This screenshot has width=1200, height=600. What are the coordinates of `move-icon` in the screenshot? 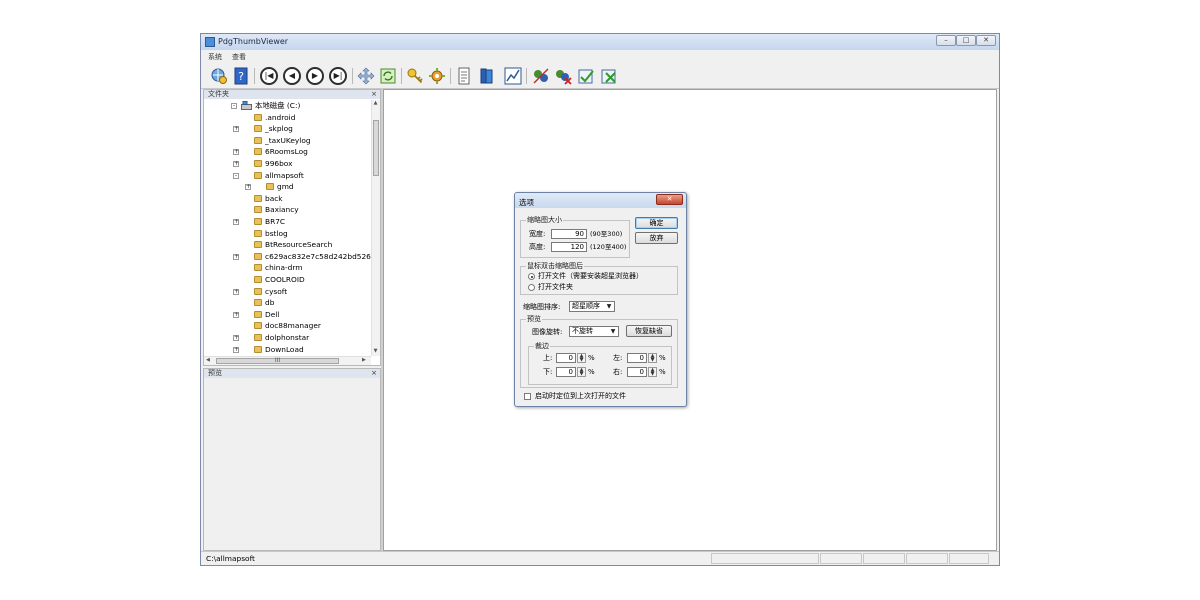 It's located at (366, 76).